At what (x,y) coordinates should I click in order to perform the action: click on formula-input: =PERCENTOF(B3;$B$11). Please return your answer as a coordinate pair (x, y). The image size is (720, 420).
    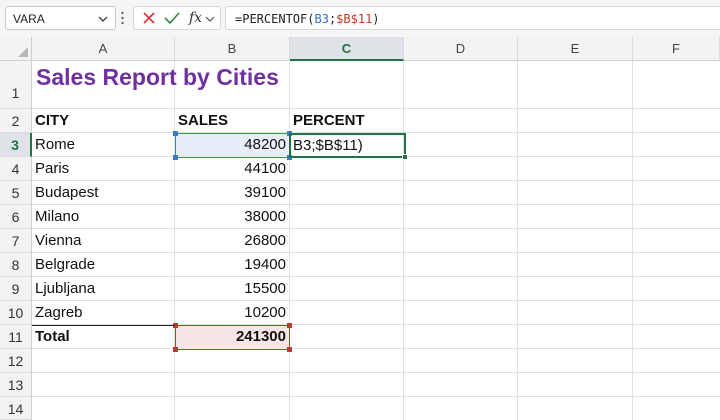
    Looking at the image, I should click on (472, 18).